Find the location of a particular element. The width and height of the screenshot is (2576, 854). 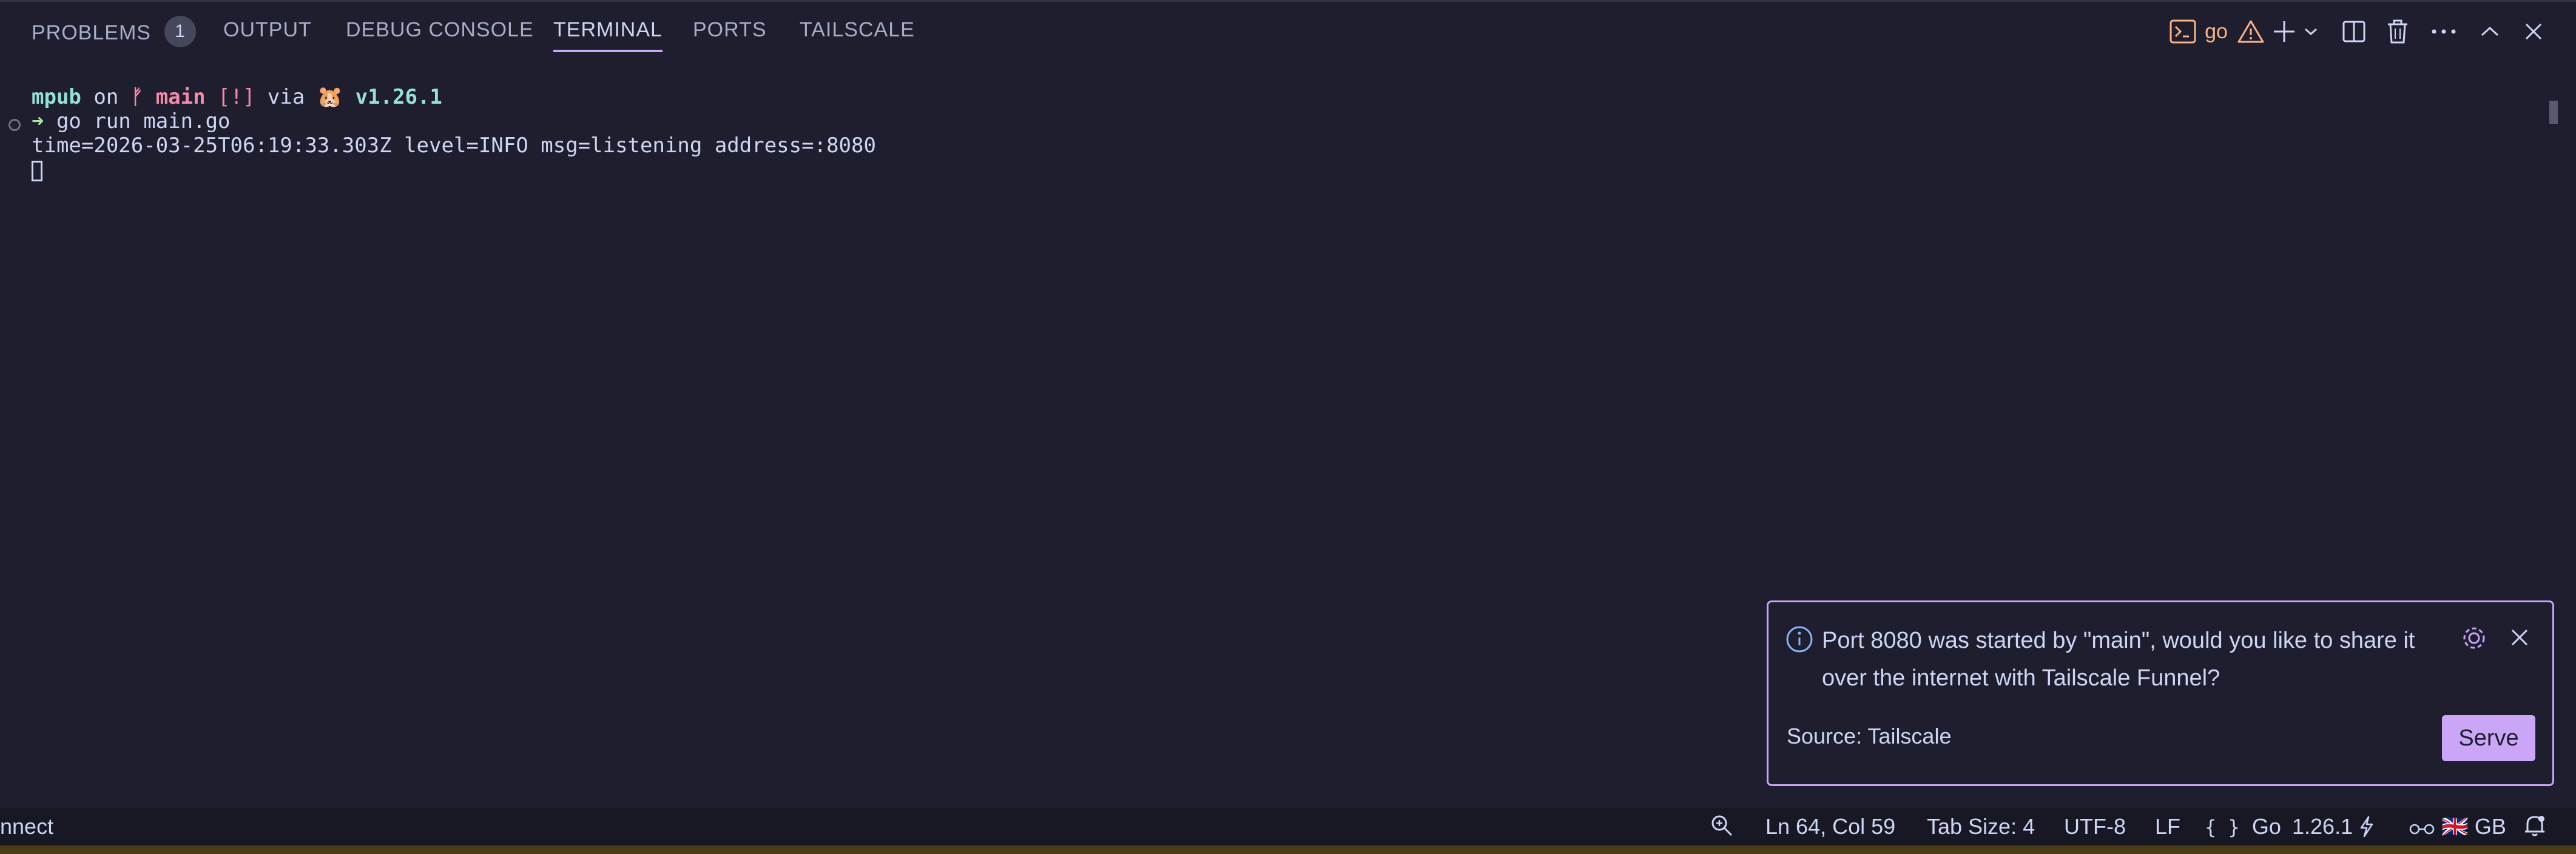

tab-problems: PROBLEMS 1 is located at coordinates (114, 33).